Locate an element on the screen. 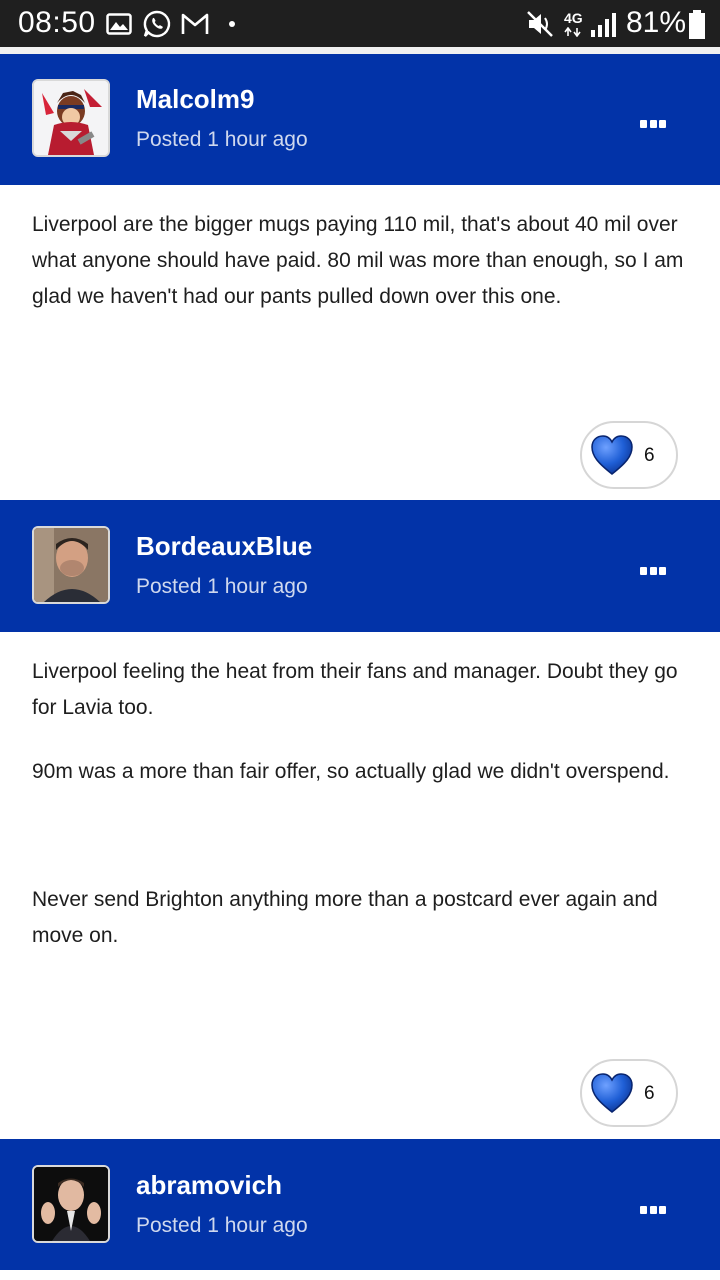 Image resolution: width=720 pixels, height=1280 pixels. mute-icon is located at coordinates (540, 24).